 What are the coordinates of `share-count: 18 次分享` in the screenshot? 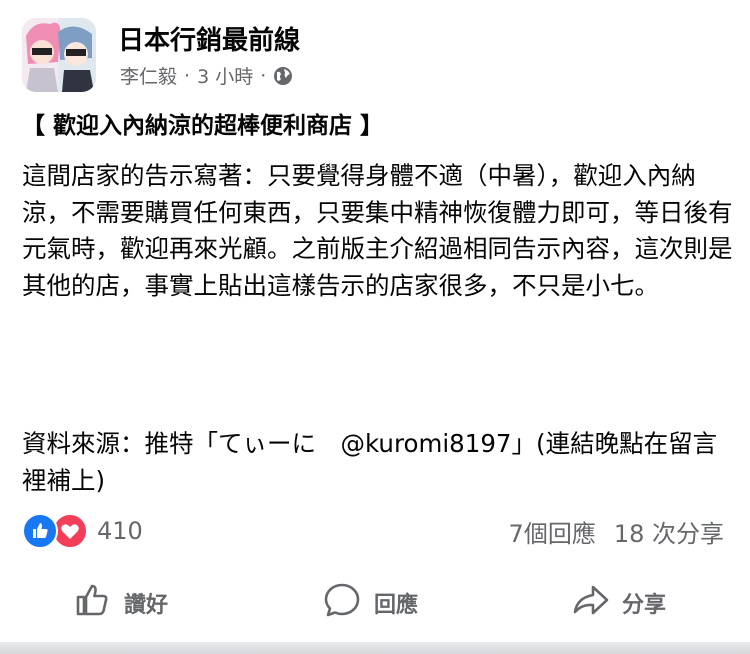 It's located at (669, 531).